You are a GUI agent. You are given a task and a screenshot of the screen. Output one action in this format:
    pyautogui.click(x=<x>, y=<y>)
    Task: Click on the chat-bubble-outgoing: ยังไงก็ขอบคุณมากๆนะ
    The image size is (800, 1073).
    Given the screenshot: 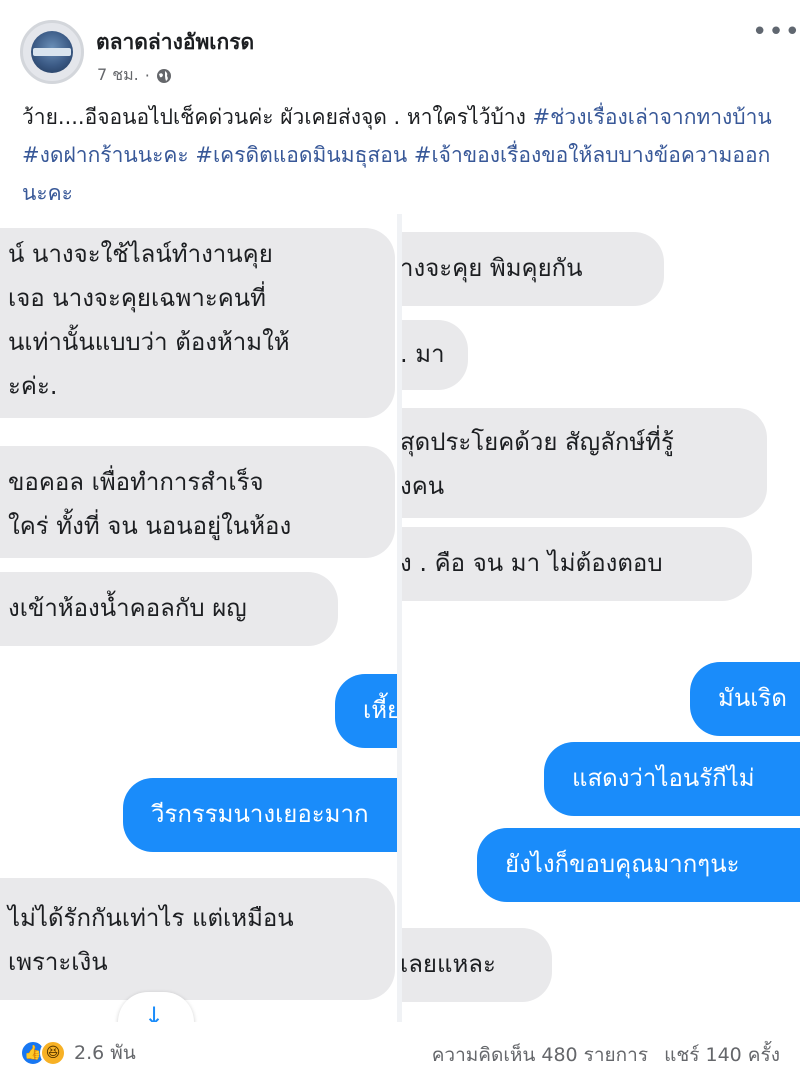 What is the action you would take?
    pyautogui.click(x=638, y=865)
    